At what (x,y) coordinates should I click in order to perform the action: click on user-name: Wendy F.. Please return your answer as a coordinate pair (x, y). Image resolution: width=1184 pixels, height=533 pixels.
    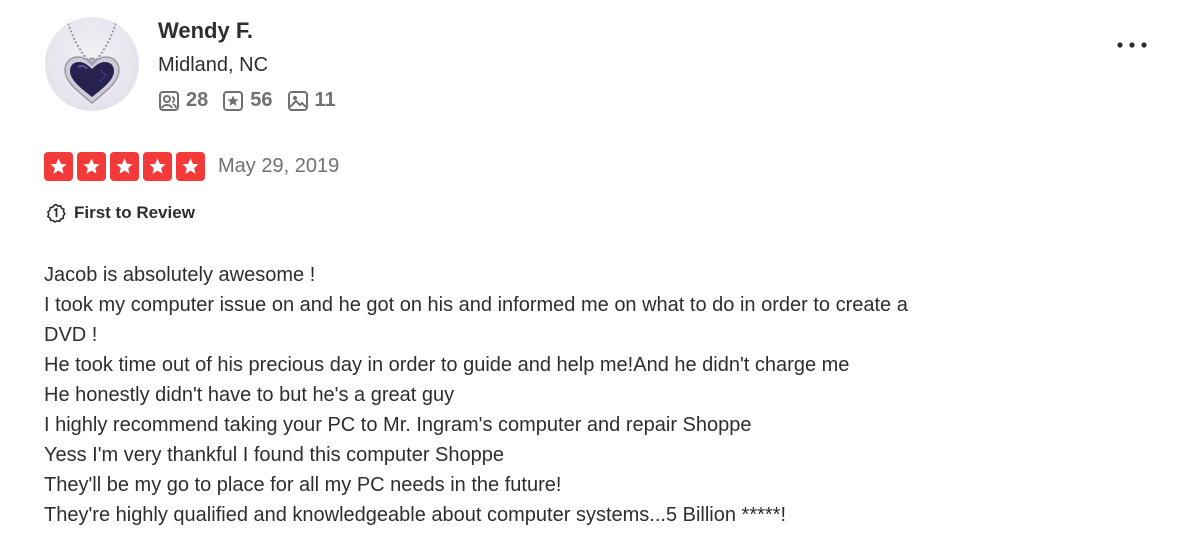
    Looking at the image, I should click on (205, 31).